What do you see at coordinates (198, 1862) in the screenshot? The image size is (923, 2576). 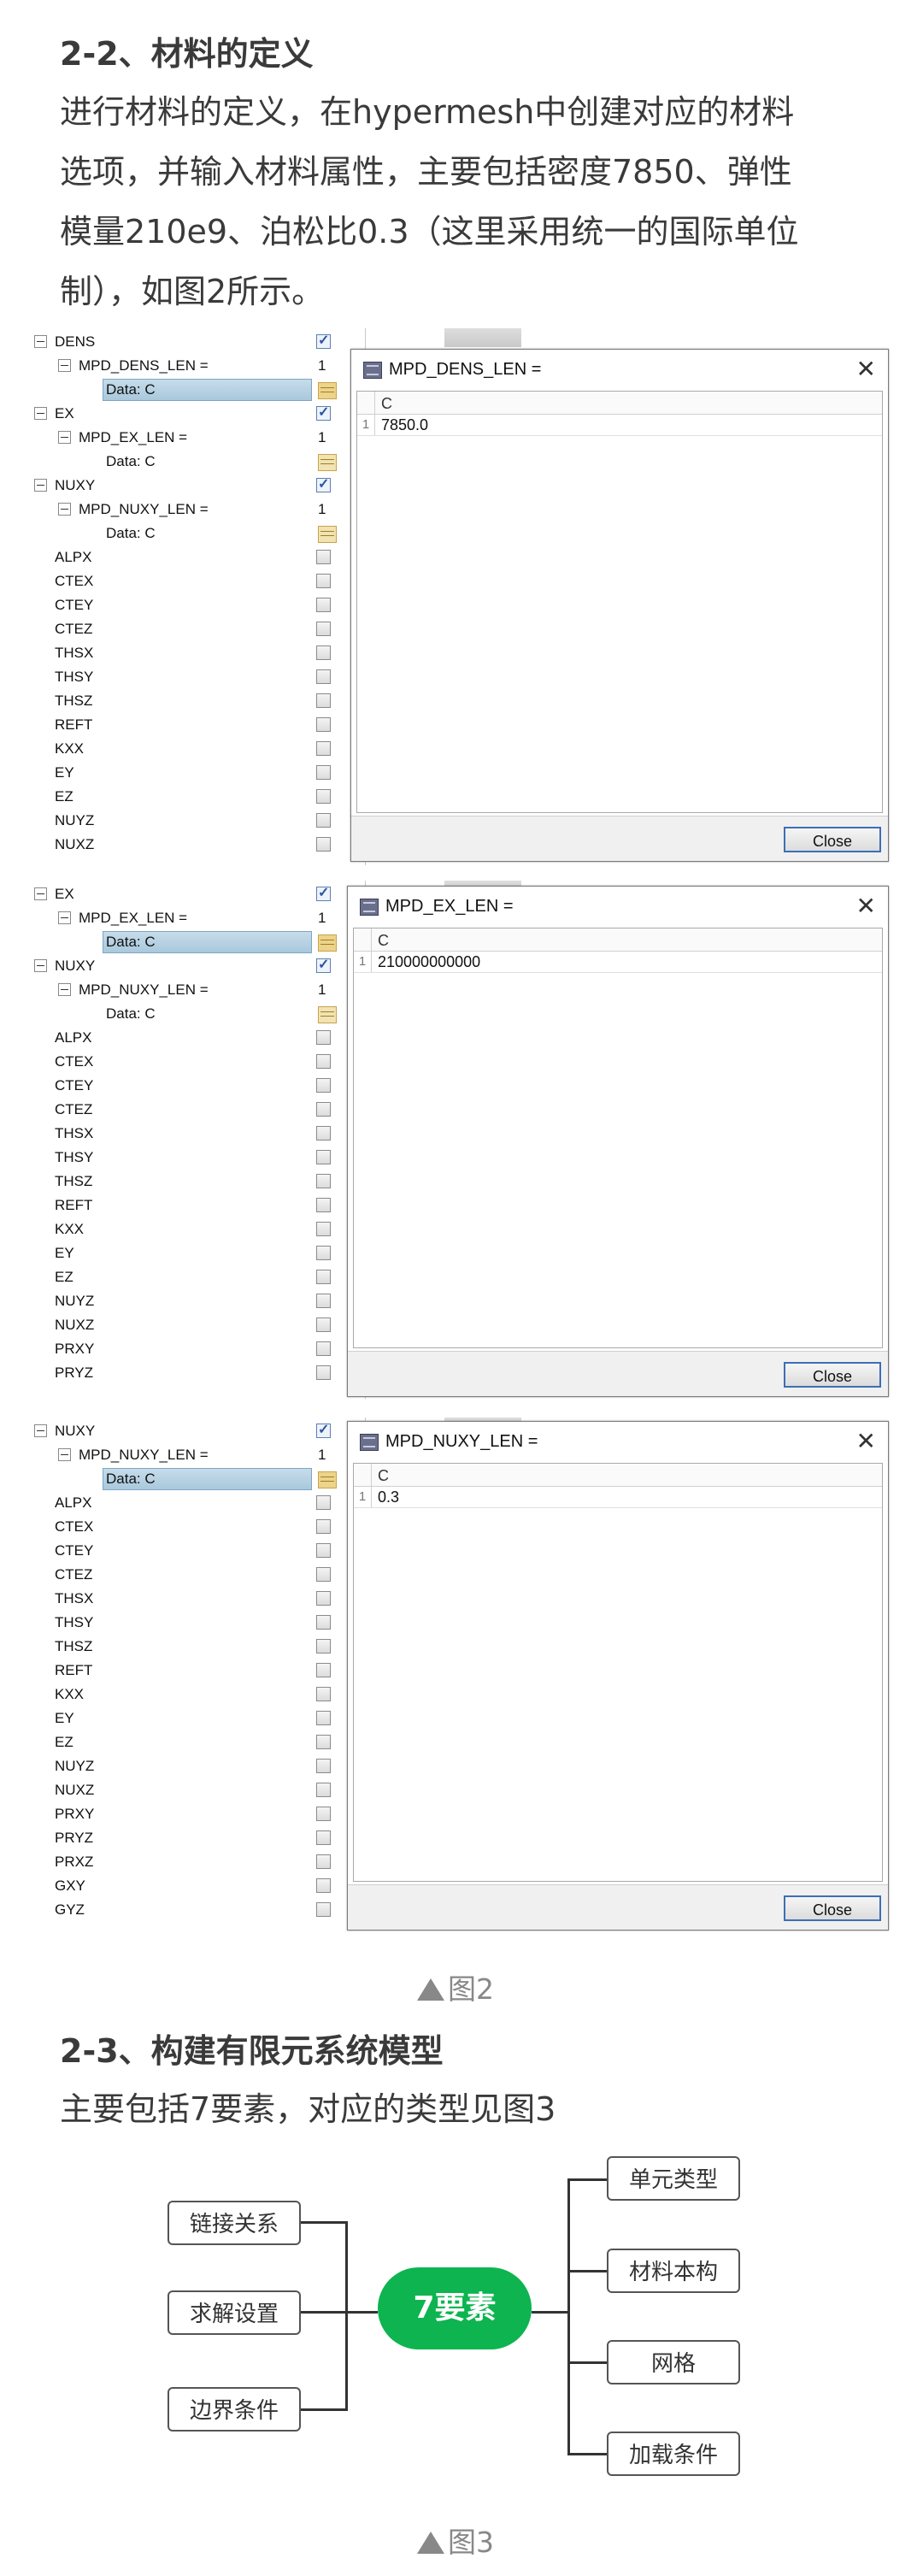 I see `tree-row: PRXZ` at bounding box center [198, 1862].